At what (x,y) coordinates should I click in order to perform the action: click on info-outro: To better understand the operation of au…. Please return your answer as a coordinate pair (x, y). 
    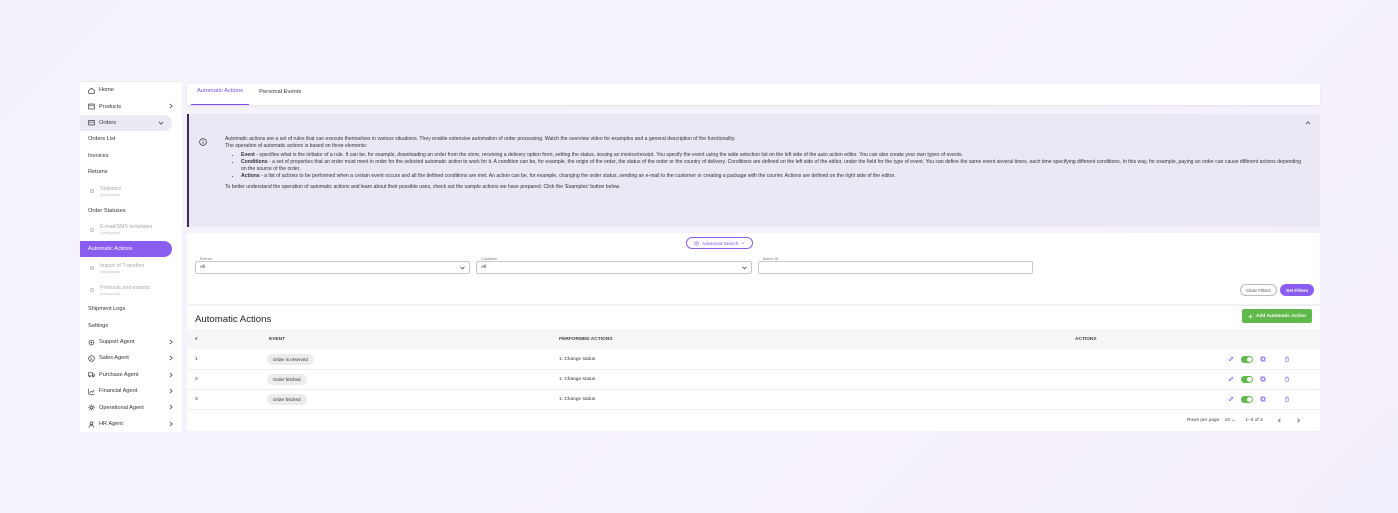
    Looking at the image, I should click on (423, 186).